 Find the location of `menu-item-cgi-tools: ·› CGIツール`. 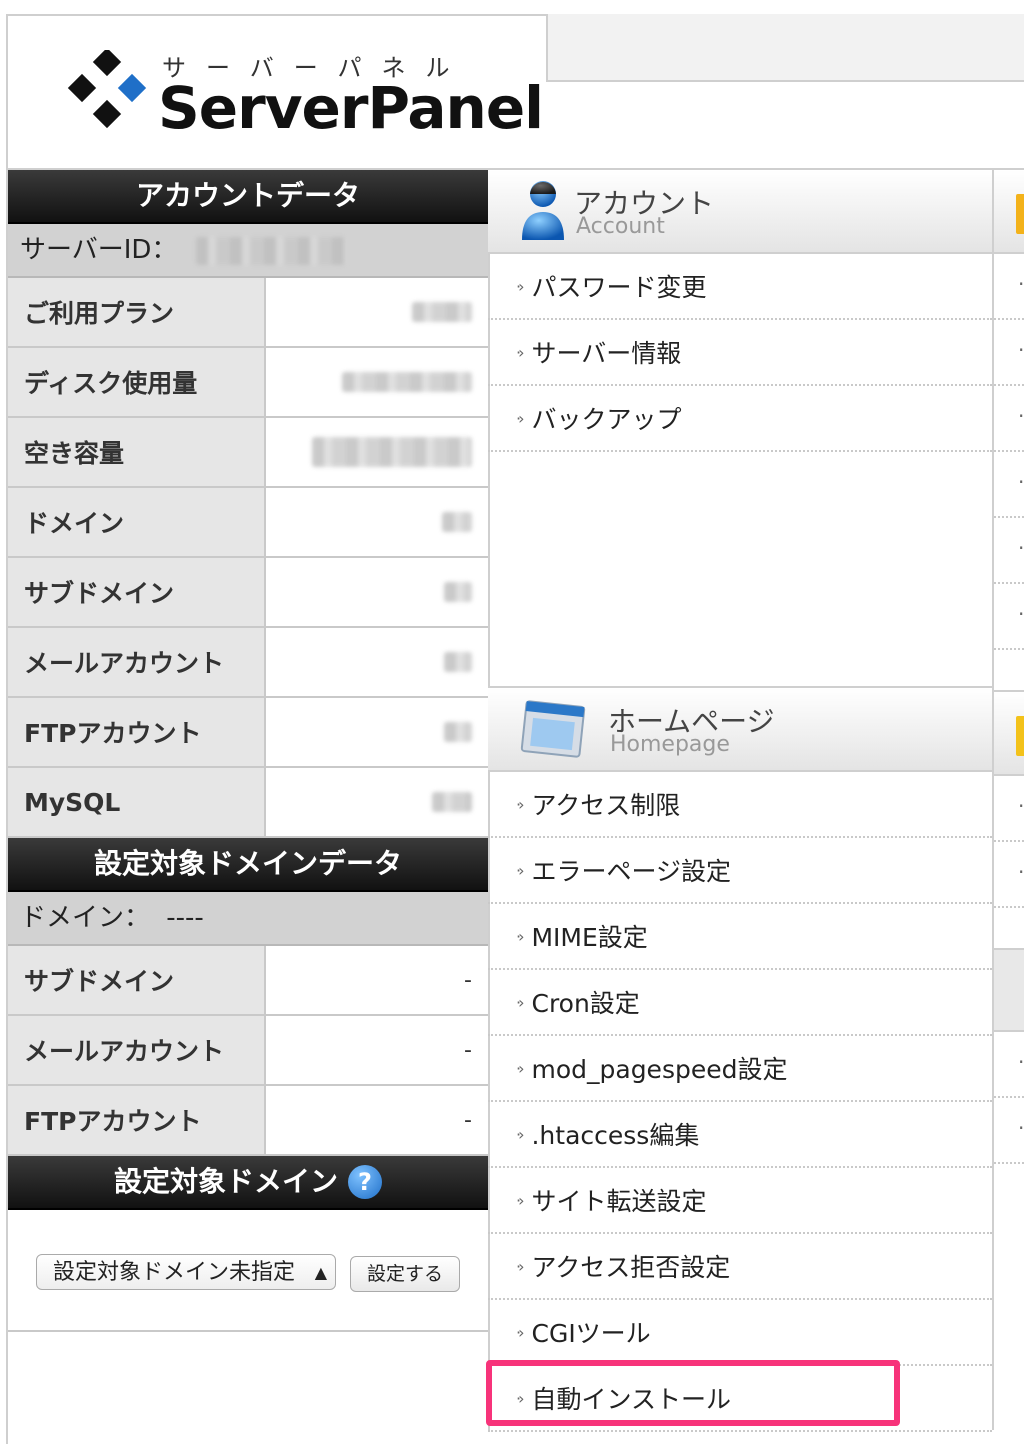

menu-item-cgi-tools: ·› CGIツール is located at coordinates (740, 1333).